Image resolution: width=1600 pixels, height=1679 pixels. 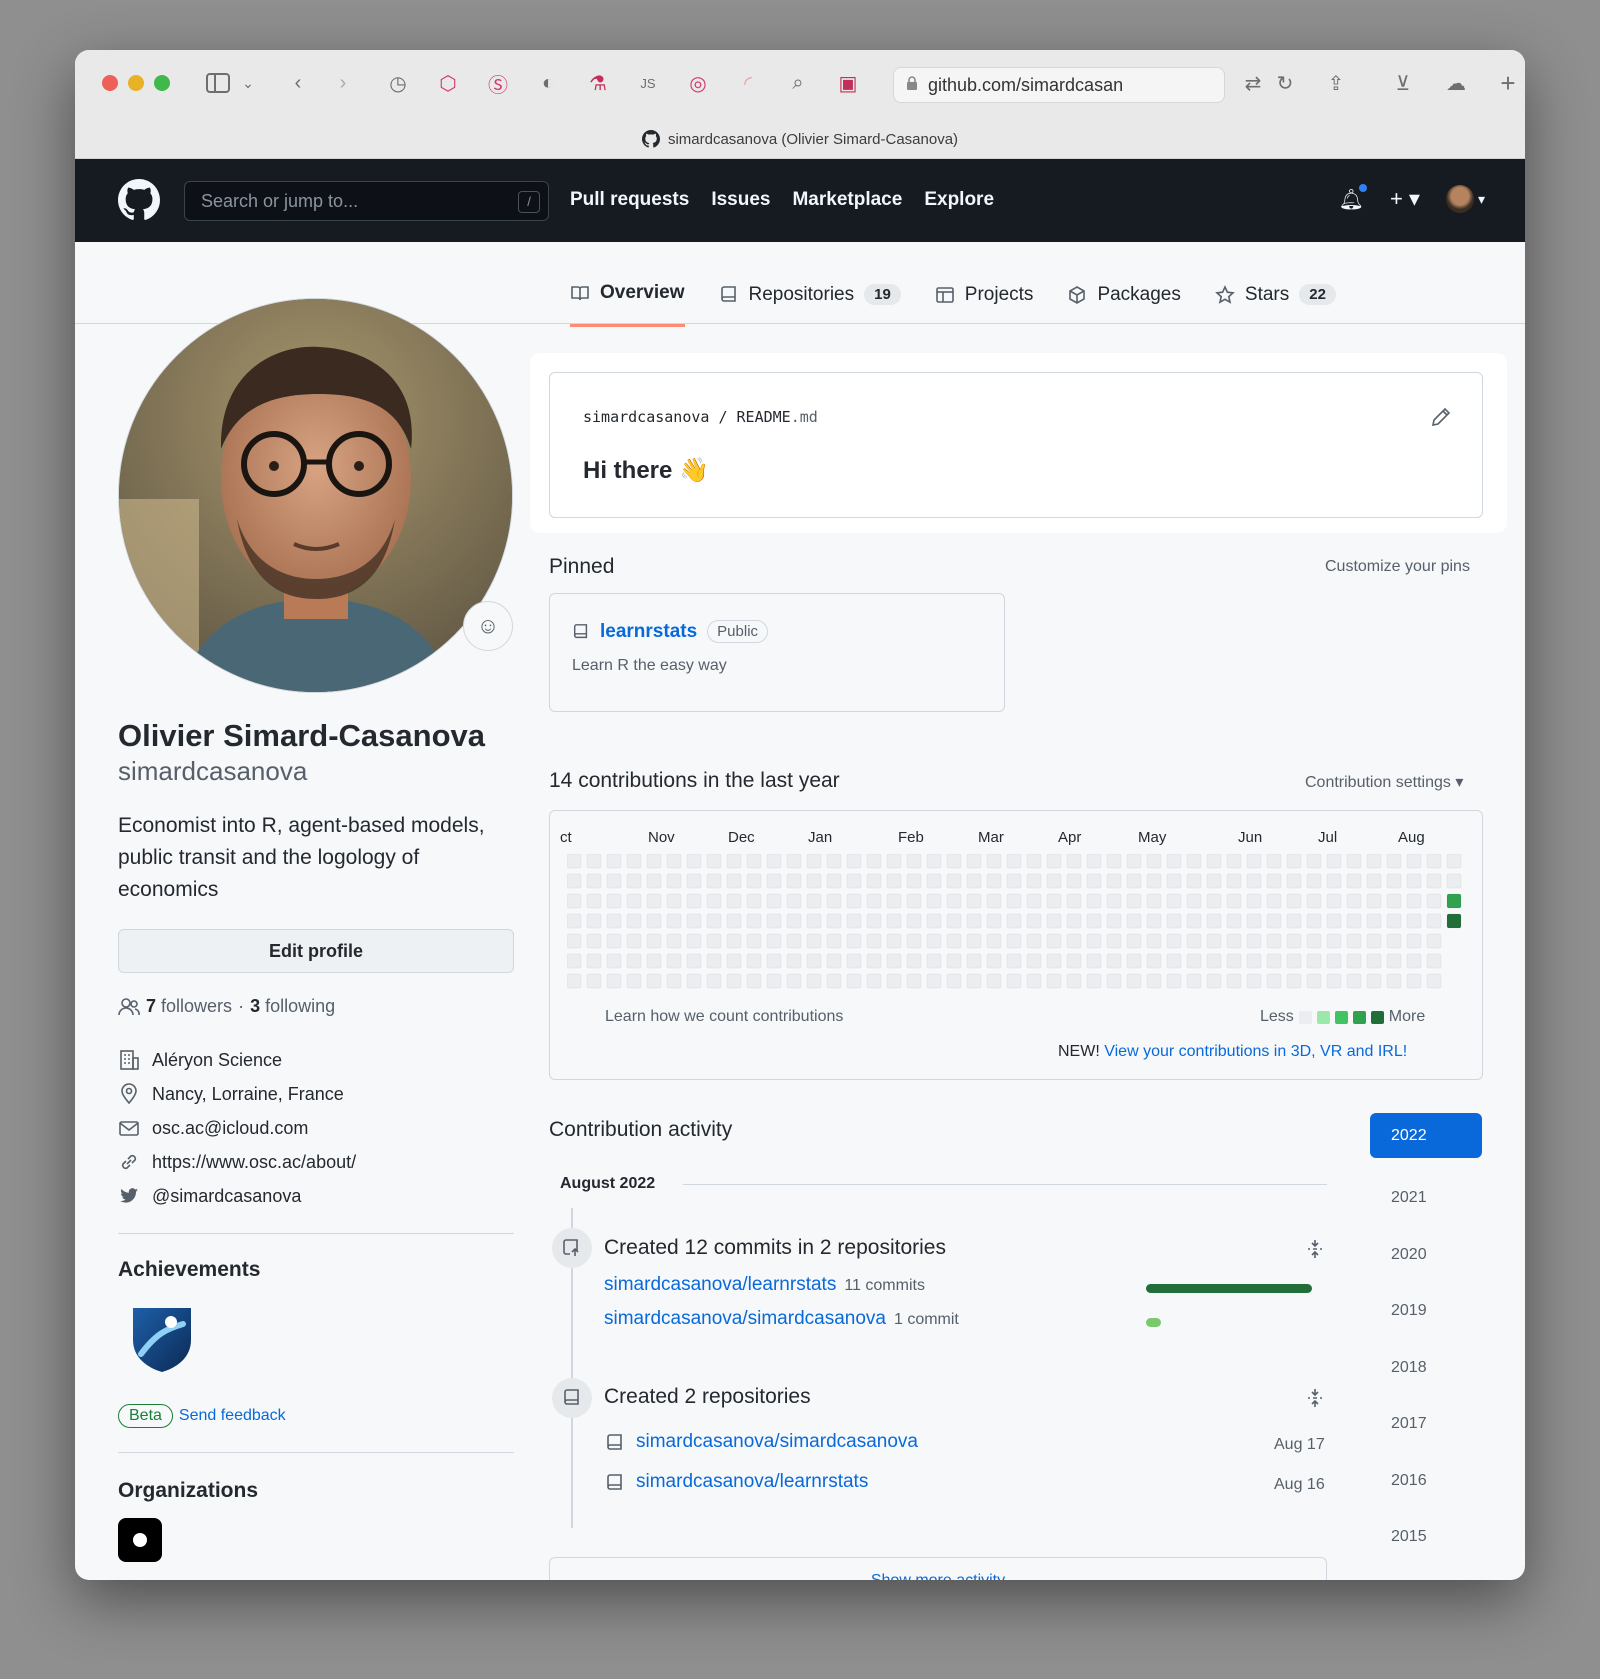 What do you see at coordinates (810, 304) in the screenshot?
I see `tab-repositories: Repositories 19` at bounding box center [810, 304].